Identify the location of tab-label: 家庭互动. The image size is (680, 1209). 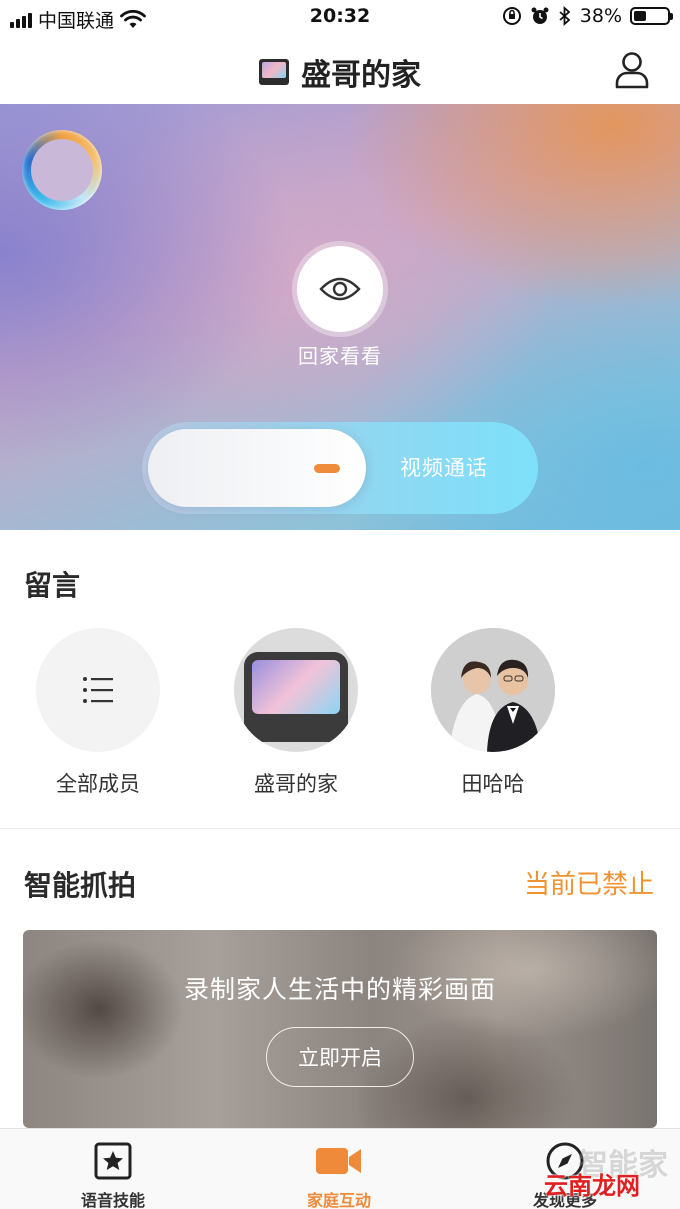
(338, 1200).